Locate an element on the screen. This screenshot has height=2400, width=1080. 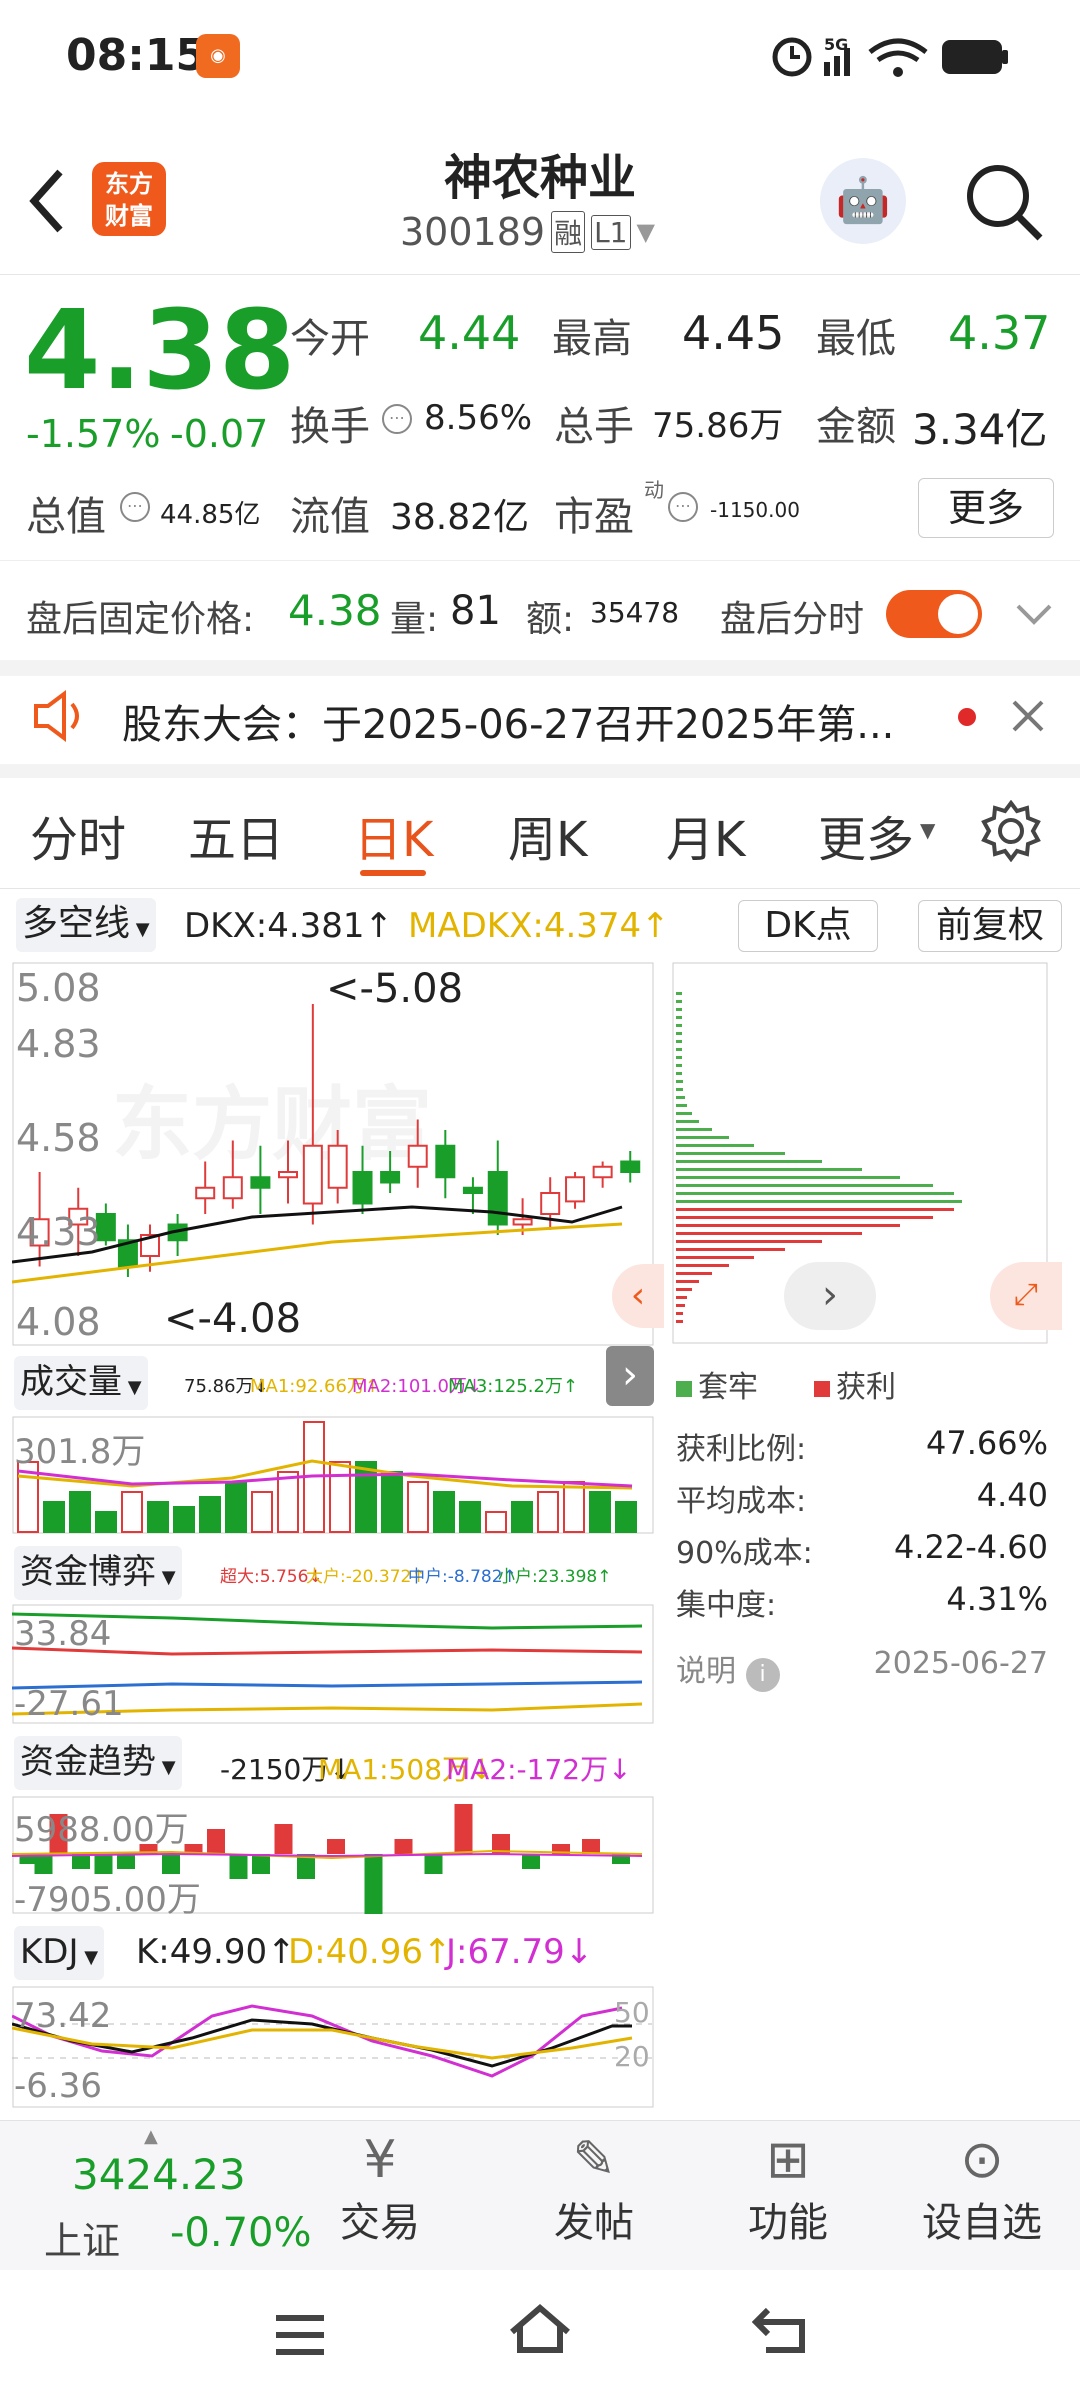
afterhours-toggle is located at coordinates (934, 614).